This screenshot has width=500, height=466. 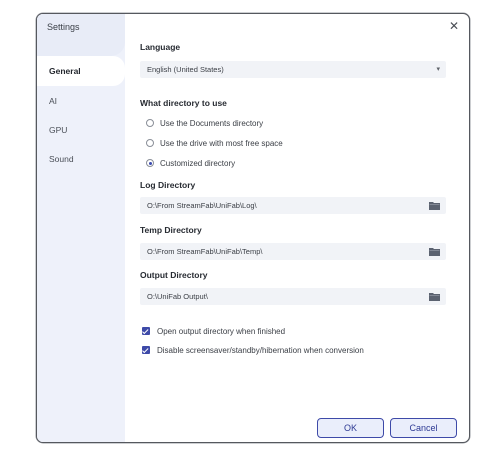 What do you see at coordinates (205, 251) in the screenshot?
I see `temp-directory-value: O:\From StreamFab\UniFab\Temp\` at bounding box center [205, 251].